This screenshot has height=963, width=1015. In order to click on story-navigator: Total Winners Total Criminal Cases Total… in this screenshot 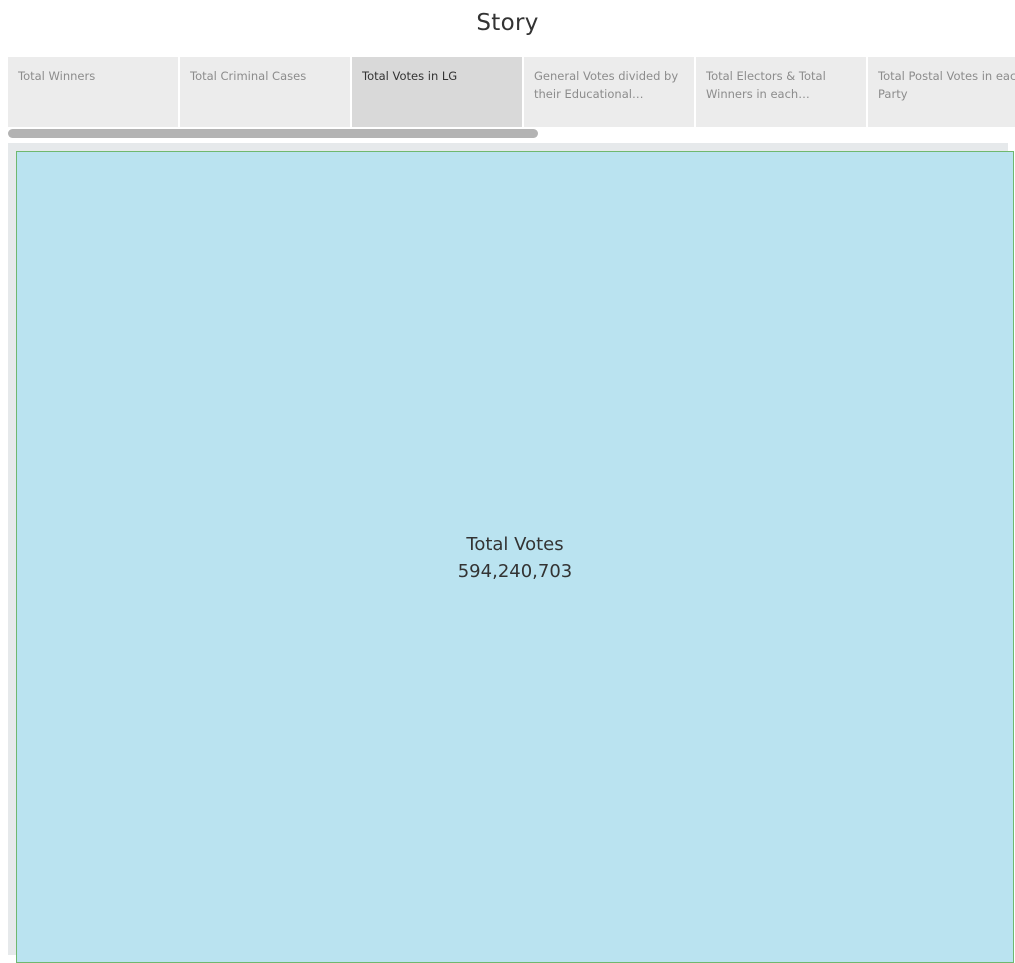, I will do `click(511, 92)`.